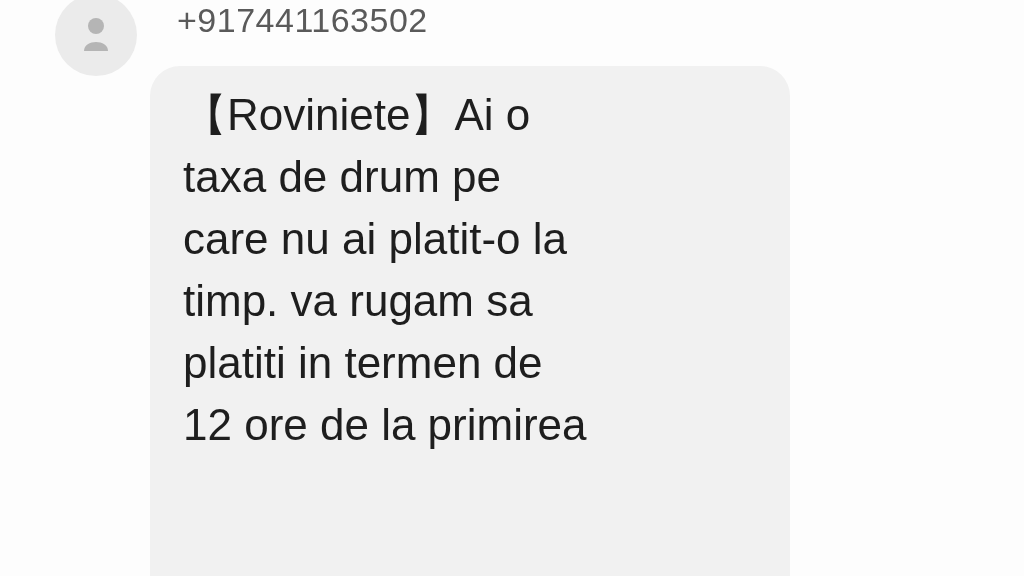 The width and height of the screenshot is (1024, 576). What do you see at coordinates (302, 20) in the screenshot?
I see `sender-phone-number: +917441163502` at bounding box center [302, 20].